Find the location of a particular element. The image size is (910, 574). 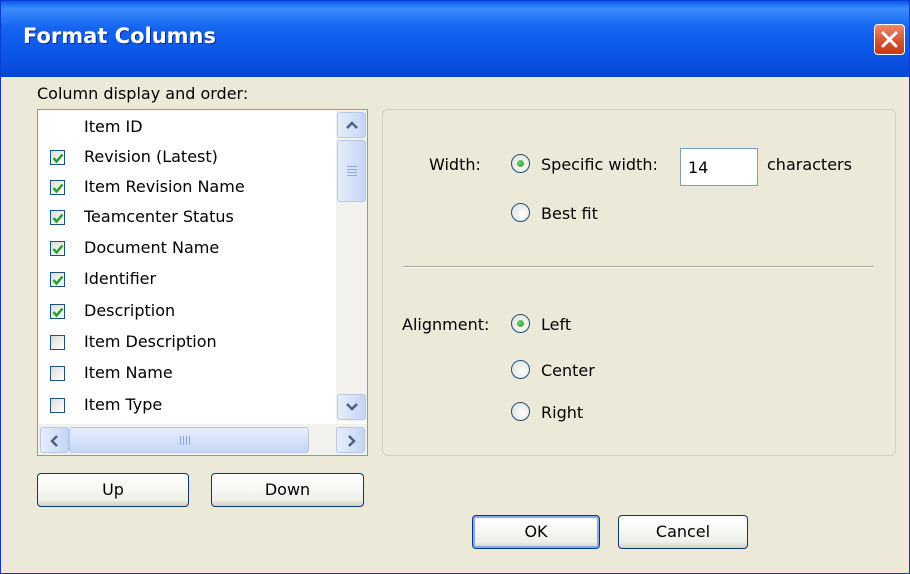

down-button: Down is located at coordinates (287, 490).